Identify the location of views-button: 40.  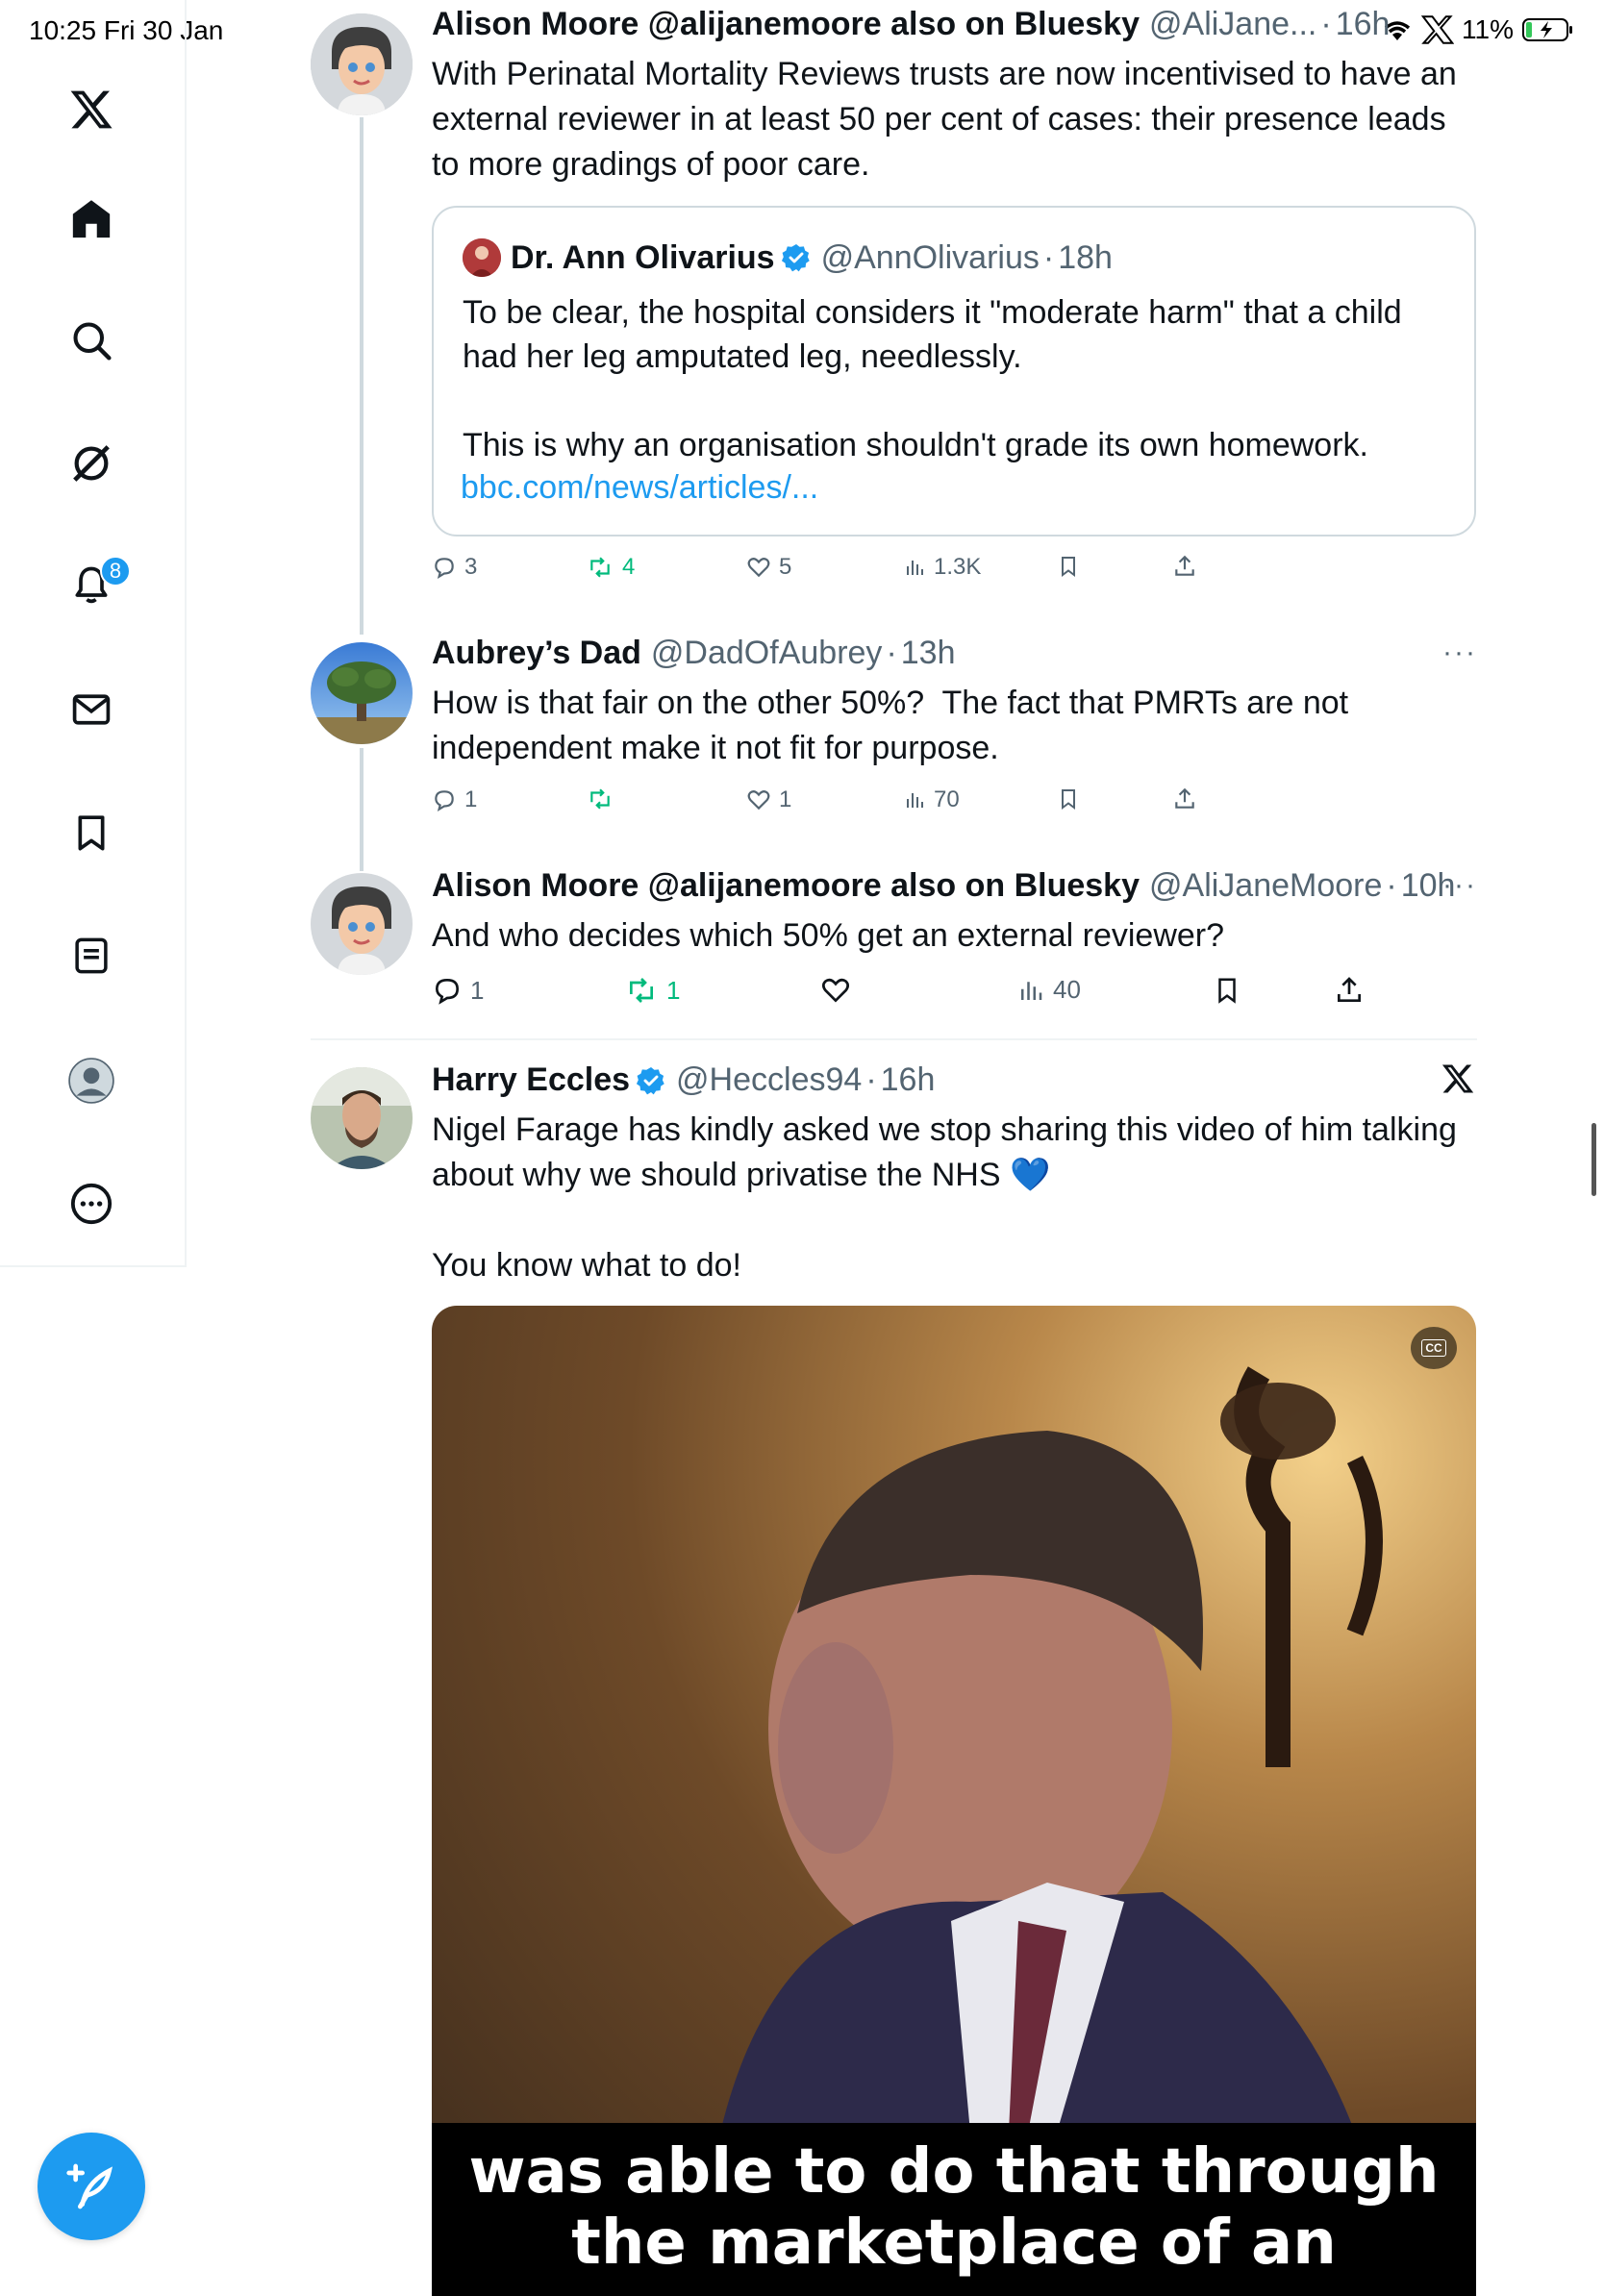
(1048, 990).